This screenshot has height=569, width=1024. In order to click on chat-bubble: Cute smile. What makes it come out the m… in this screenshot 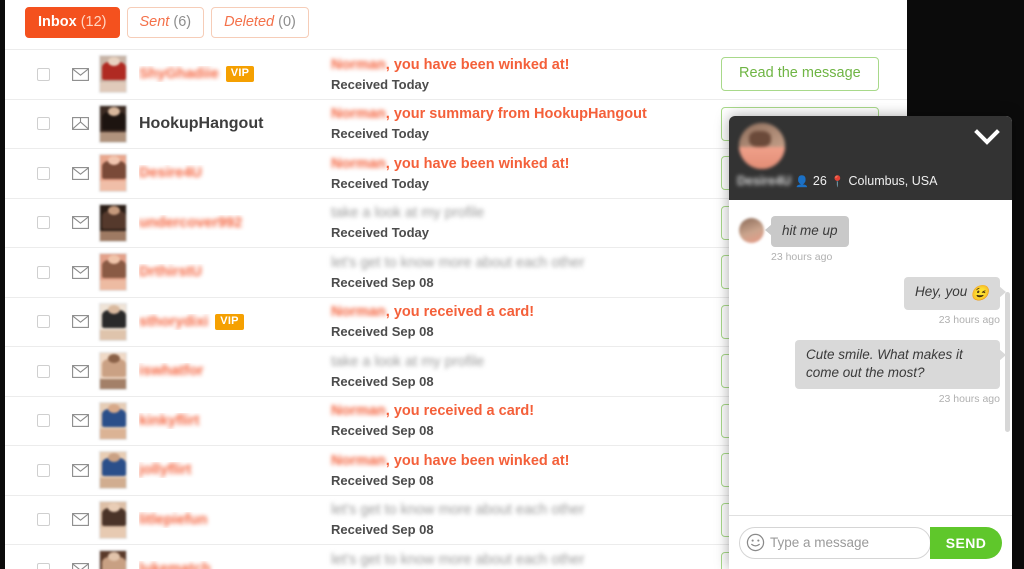, I will do `click(900, 364)`.